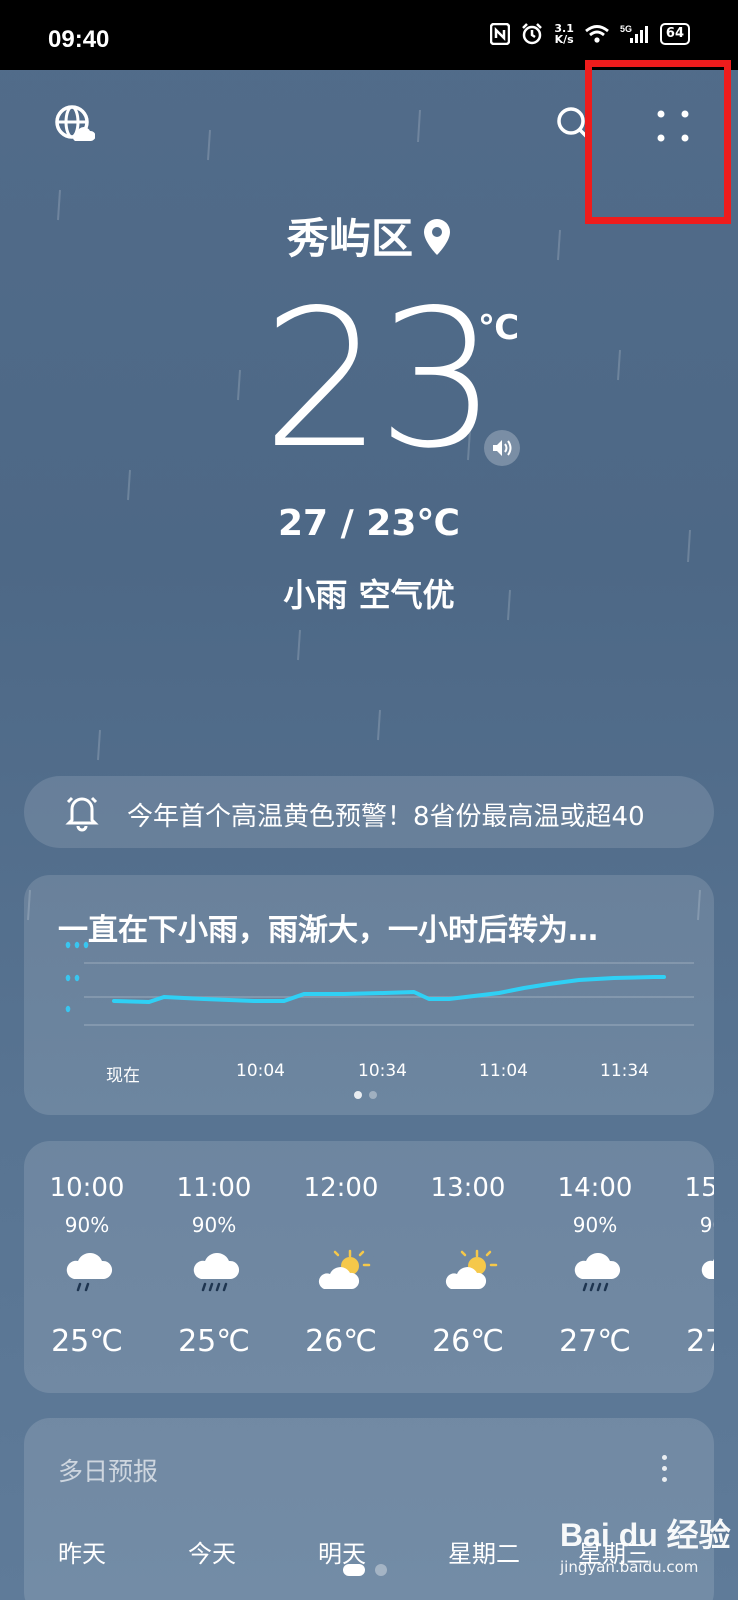  I want to click on signal-5g-icon: 5G, so click(634, 33).